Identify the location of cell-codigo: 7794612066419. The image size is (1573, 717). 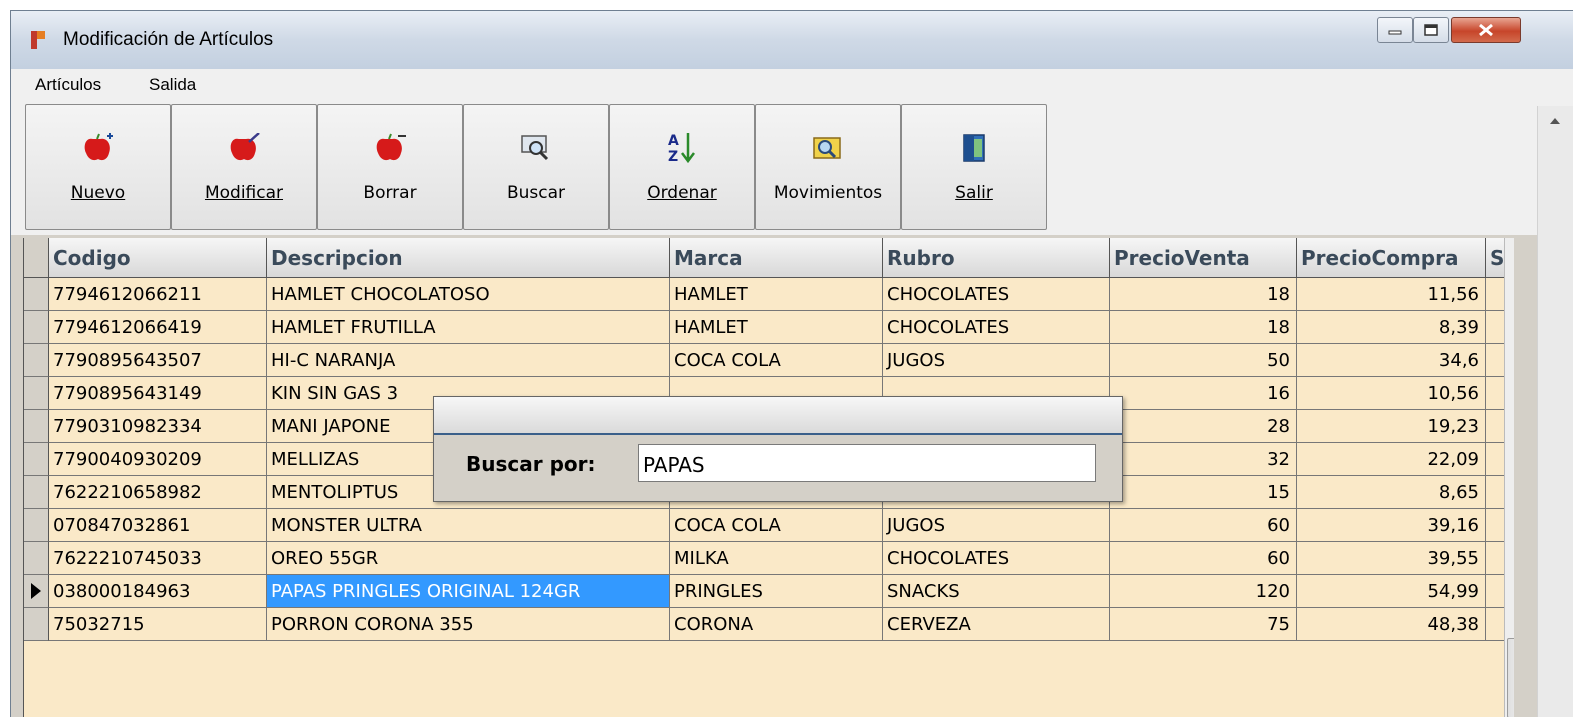
(158, 327).